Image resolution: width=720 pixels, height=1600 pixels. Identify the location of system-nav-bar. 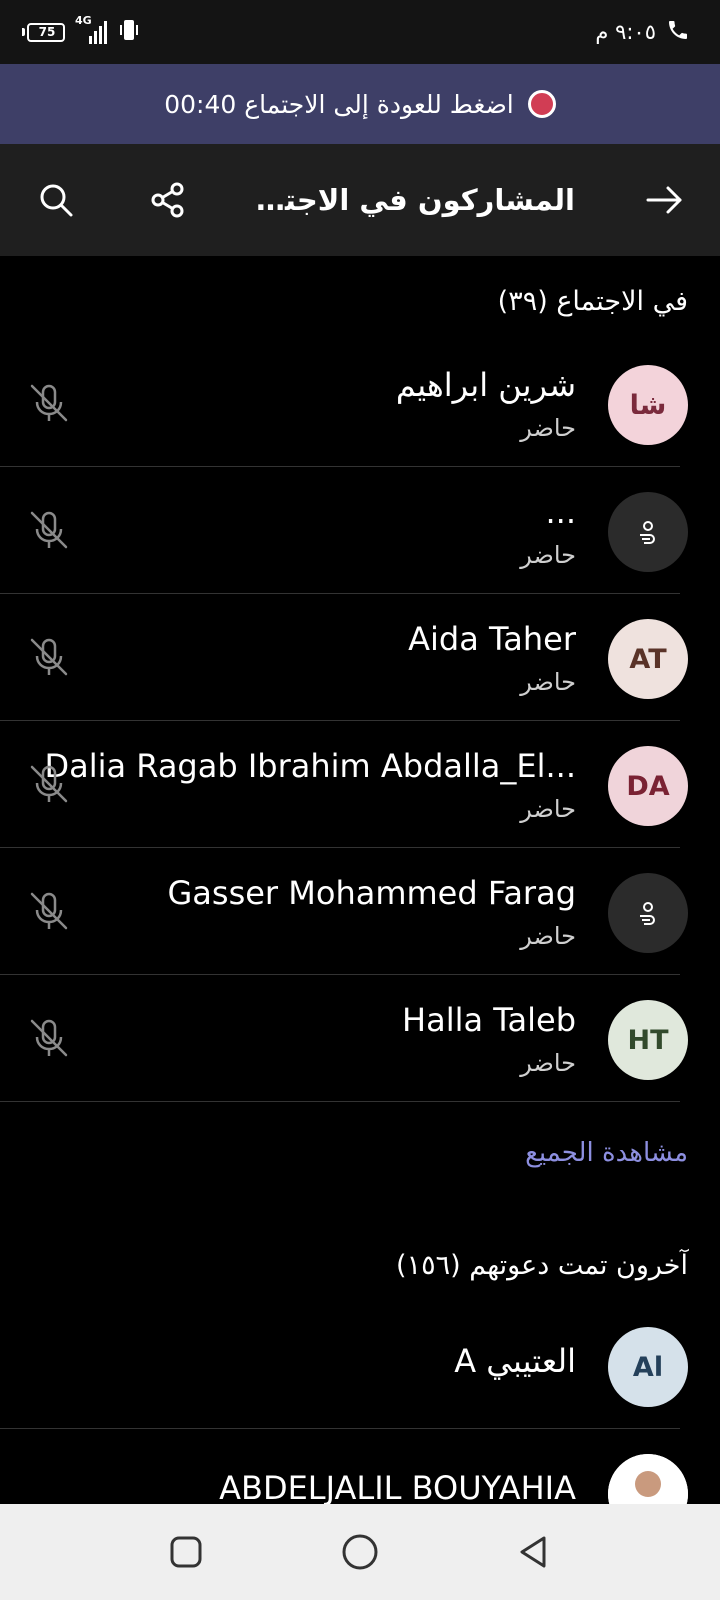
(360, 1552).